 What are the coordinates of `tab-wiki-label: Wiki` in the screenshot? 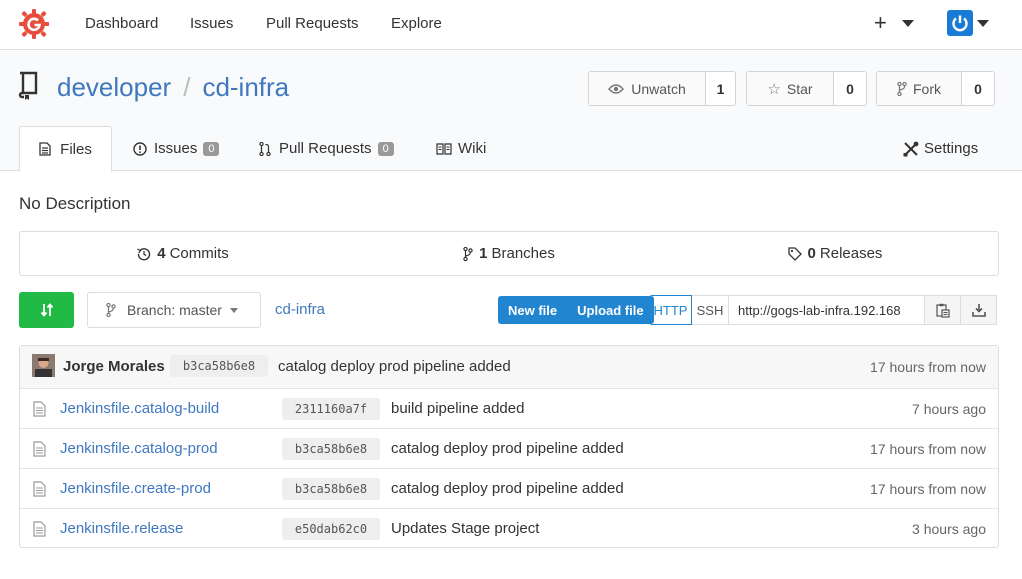 It's located at (472, 148).